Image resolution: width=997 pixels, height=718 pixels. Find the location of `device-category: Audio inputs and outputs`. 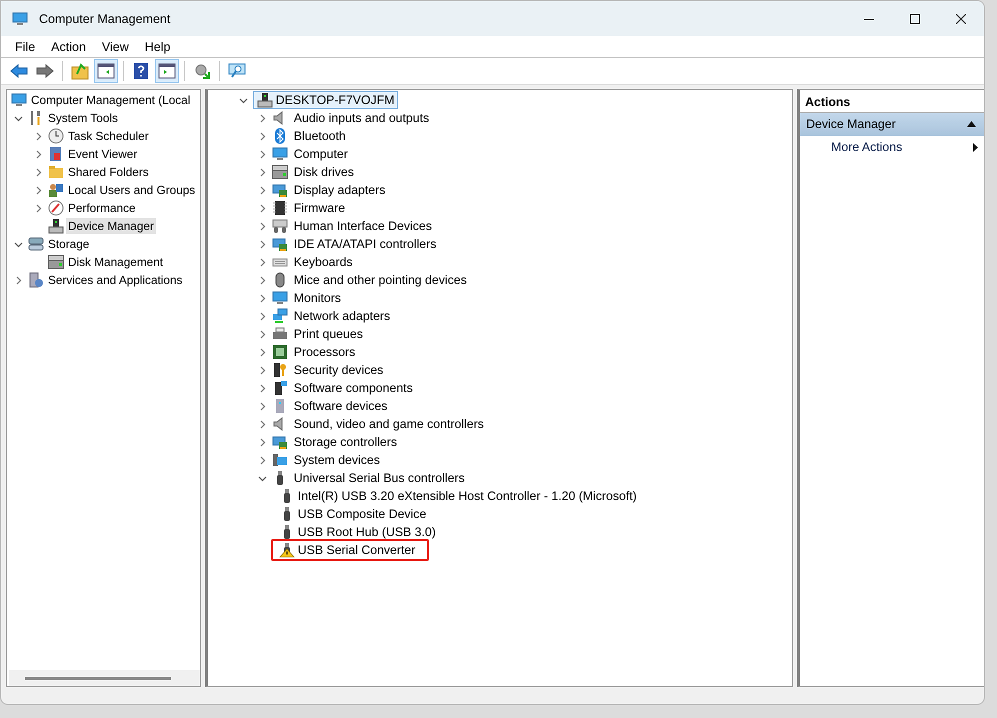

device-category: Audio inputs and outputs is located at coordinates (361, 118).